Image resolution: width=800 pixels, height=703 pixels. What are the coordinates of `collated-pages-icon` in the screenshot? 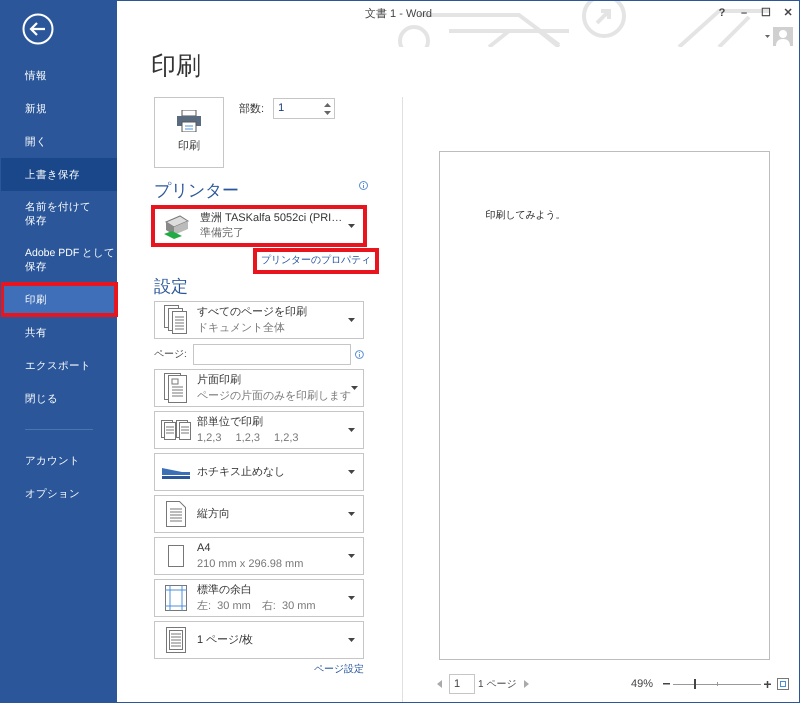 It's located at (176, 430).